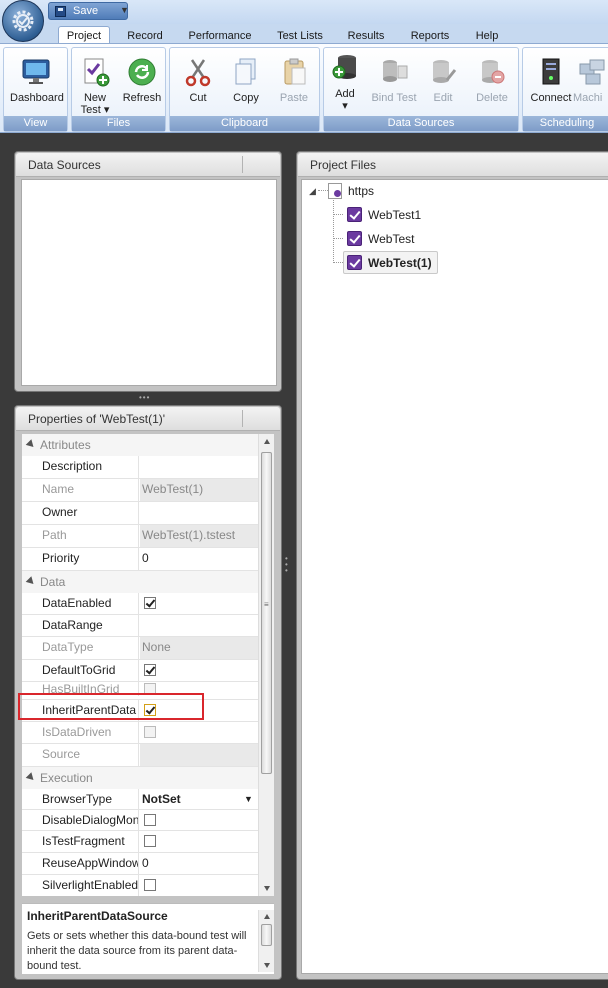  I want to click on browser-type-select: NotSet, so click(199, 799).